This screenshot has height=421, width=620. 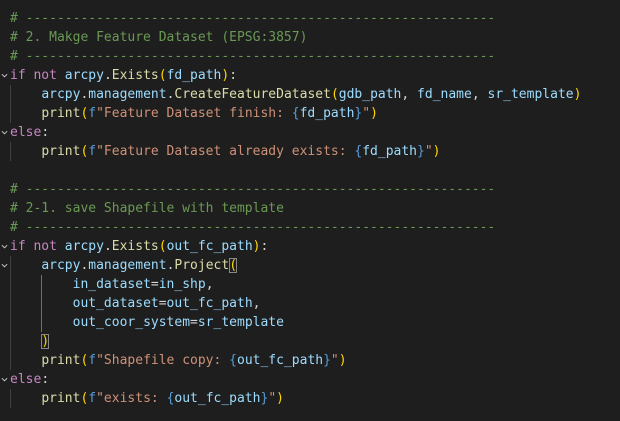 I want to click on function-token: Project, so click(x=202, y=265).